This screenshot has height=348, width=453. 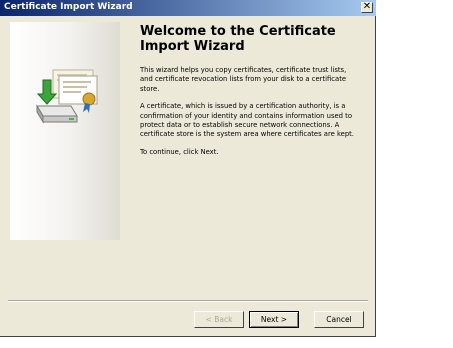 I want to click on next-button: Next >, so click(x=274, y=319).